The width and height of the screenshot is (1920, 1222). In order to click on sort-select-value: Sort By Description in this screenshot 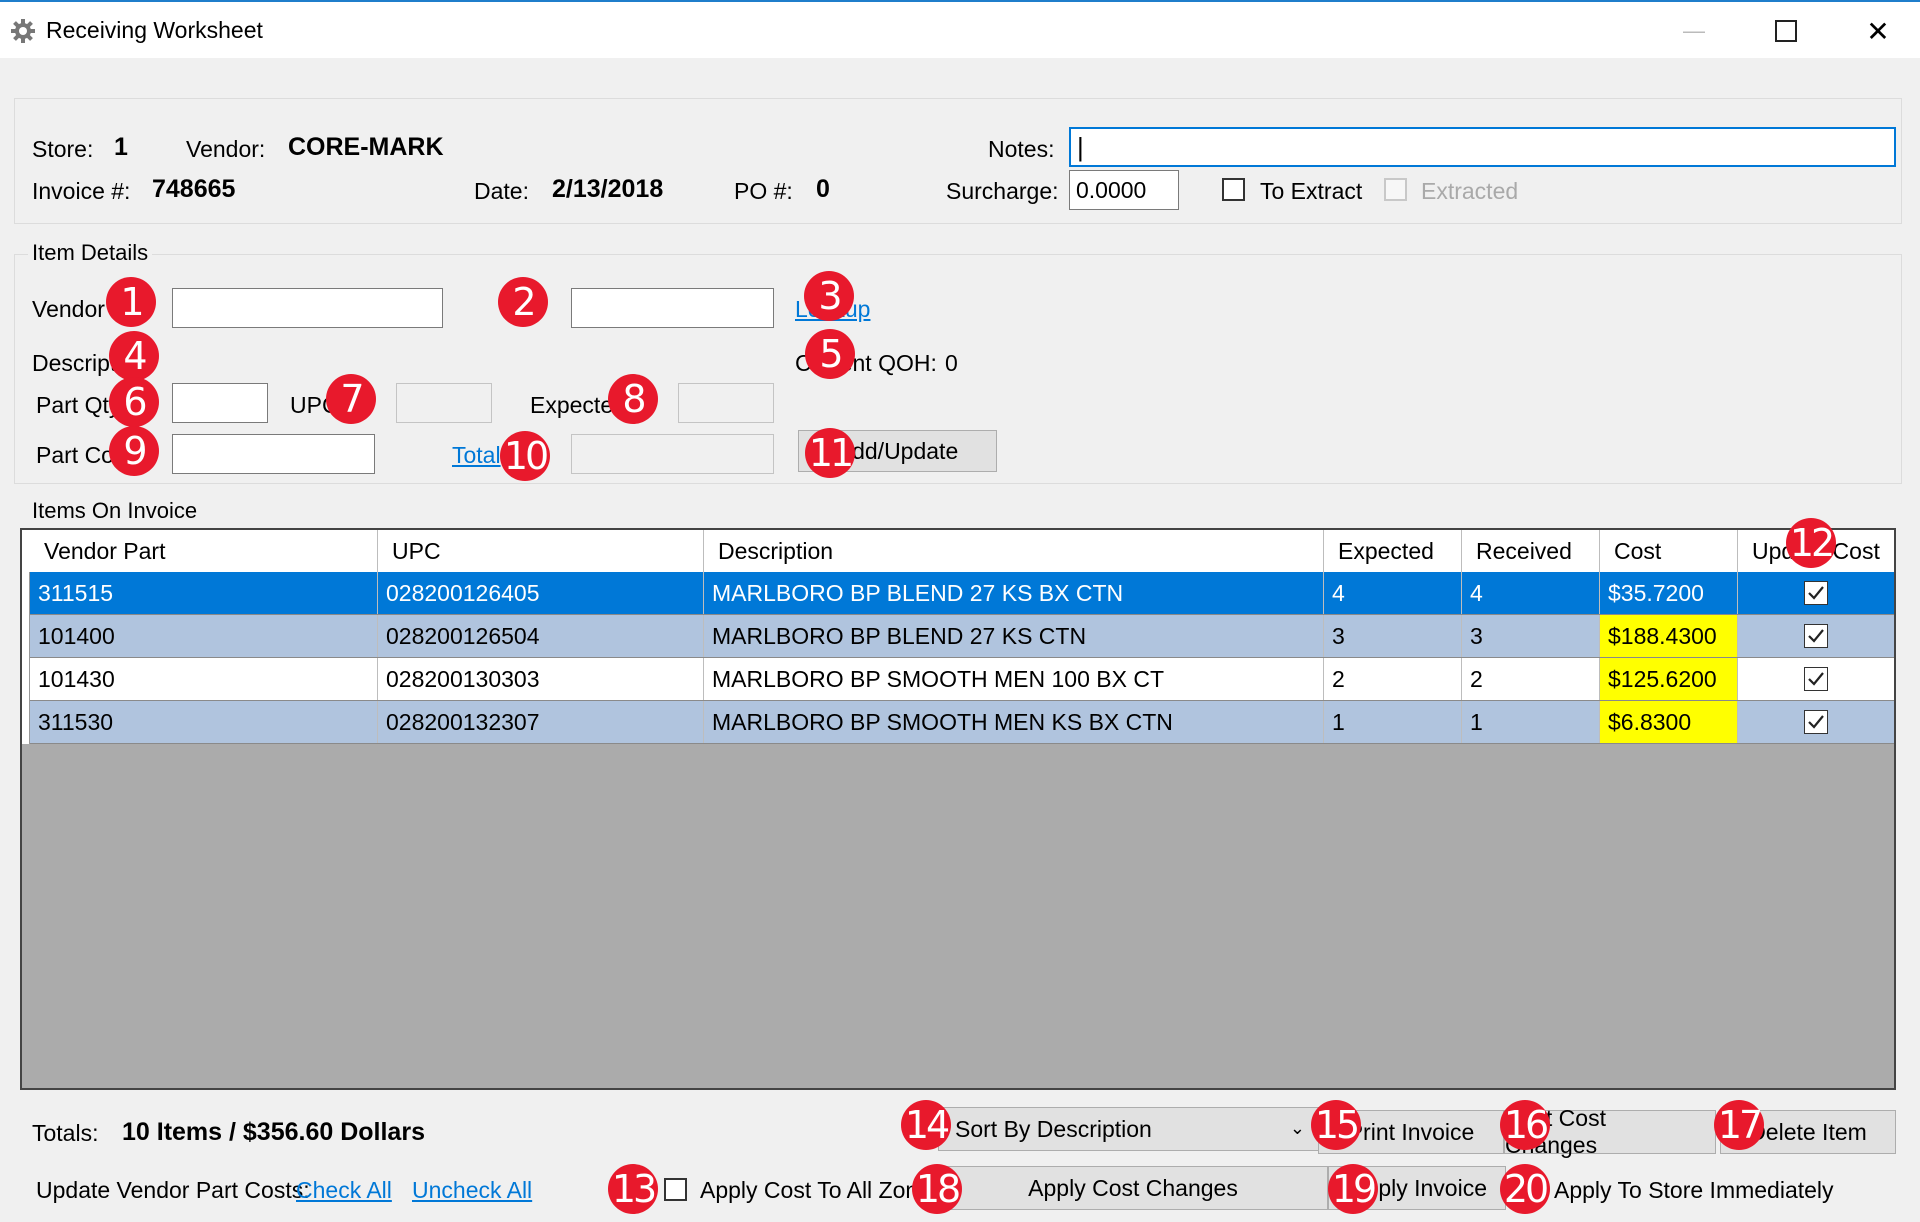, I will do `click(1053, 1128)`.